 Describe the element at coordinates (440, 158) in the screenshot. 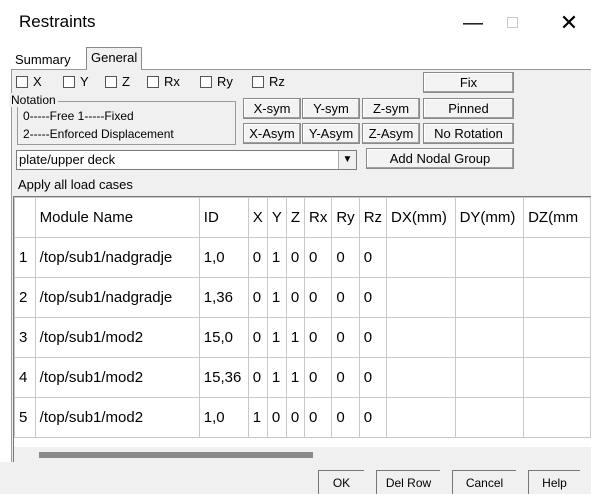

I see `add-nodal-group-button: Add Nodal Group` at that location.